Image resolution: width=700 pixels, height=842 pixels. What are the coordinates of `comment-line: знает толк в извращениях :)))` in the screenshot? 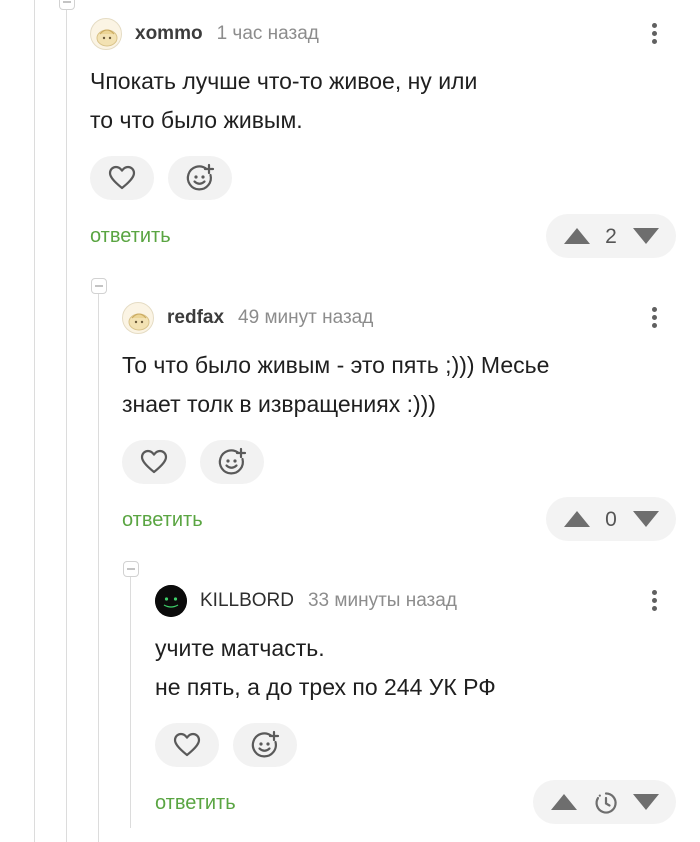 It's located at (279, 404).